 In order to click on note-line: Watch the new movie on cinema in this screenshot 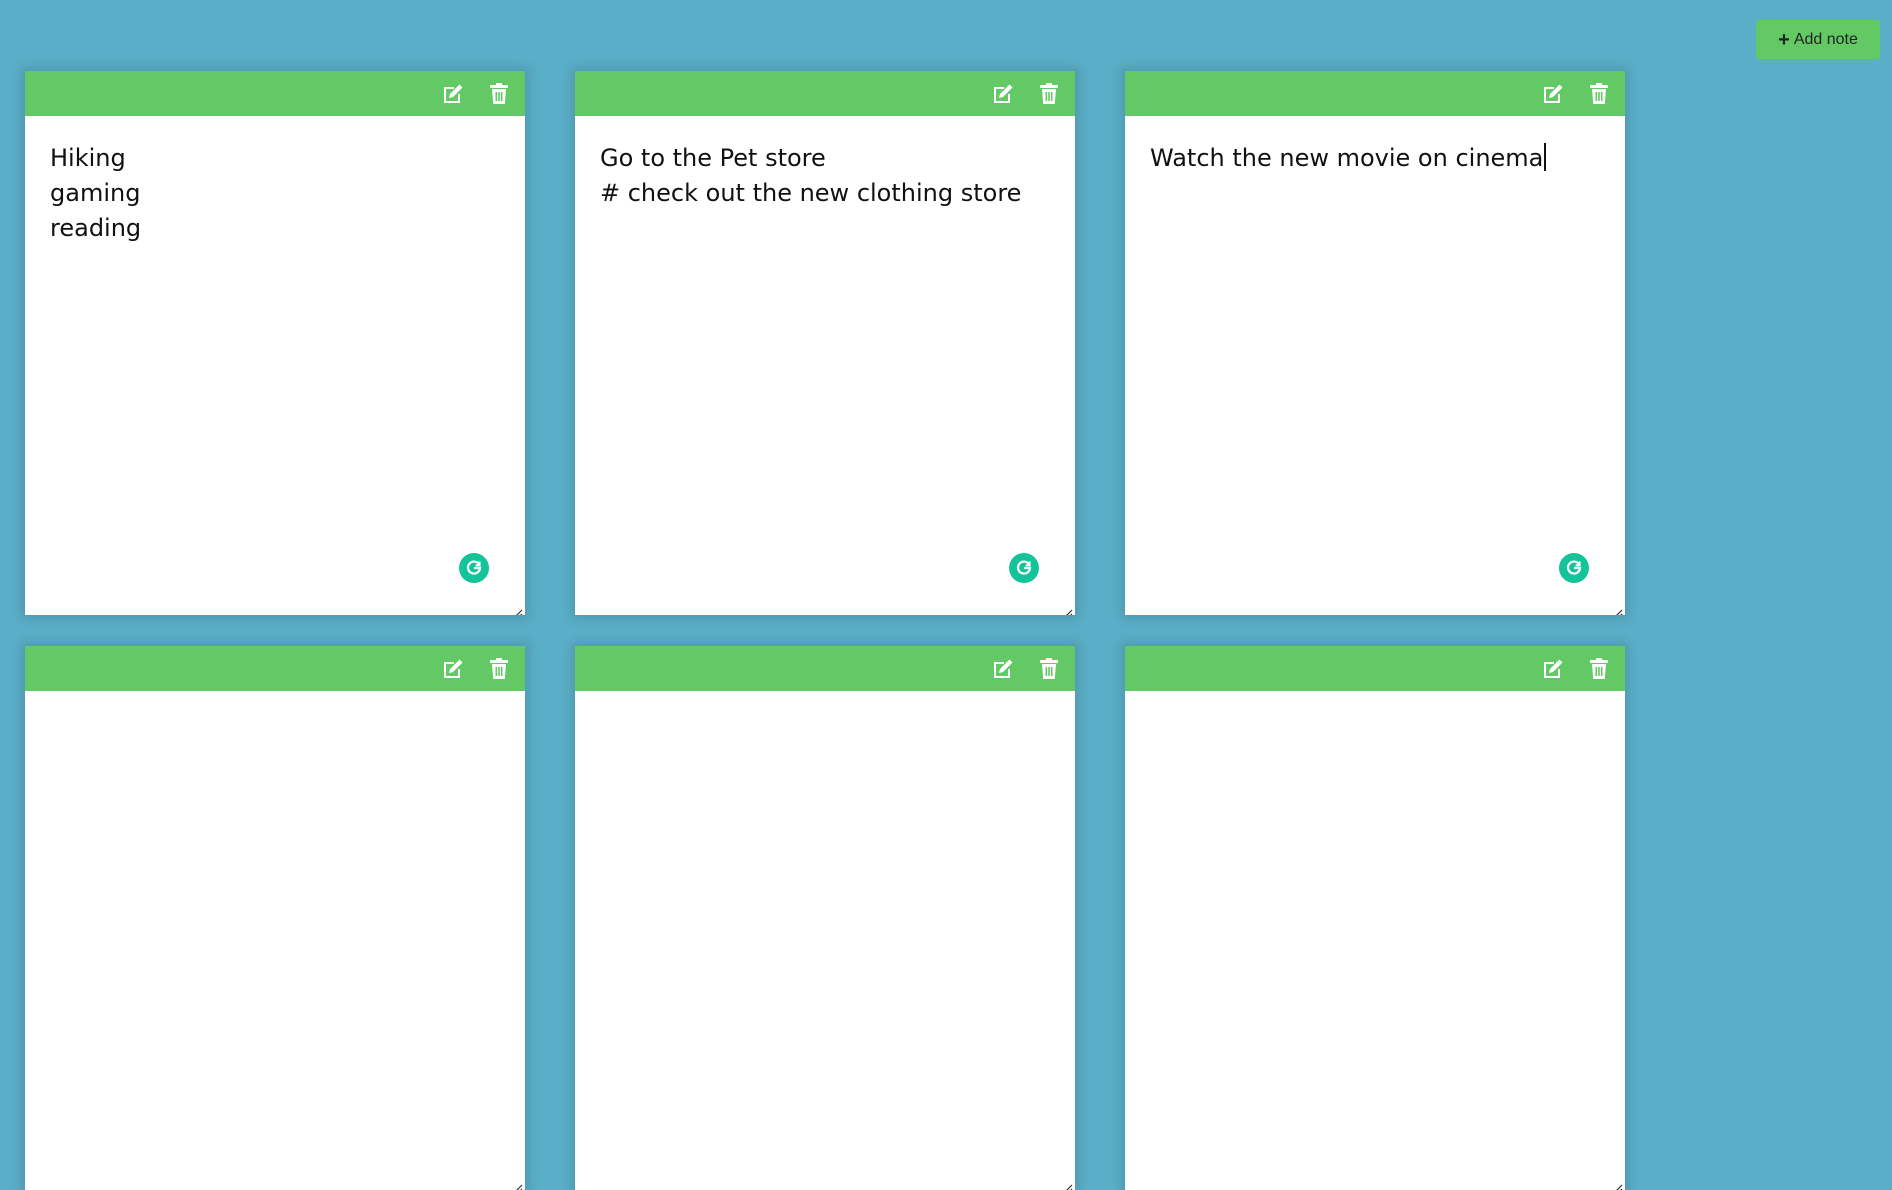, I will do `click(1375, 158)`.